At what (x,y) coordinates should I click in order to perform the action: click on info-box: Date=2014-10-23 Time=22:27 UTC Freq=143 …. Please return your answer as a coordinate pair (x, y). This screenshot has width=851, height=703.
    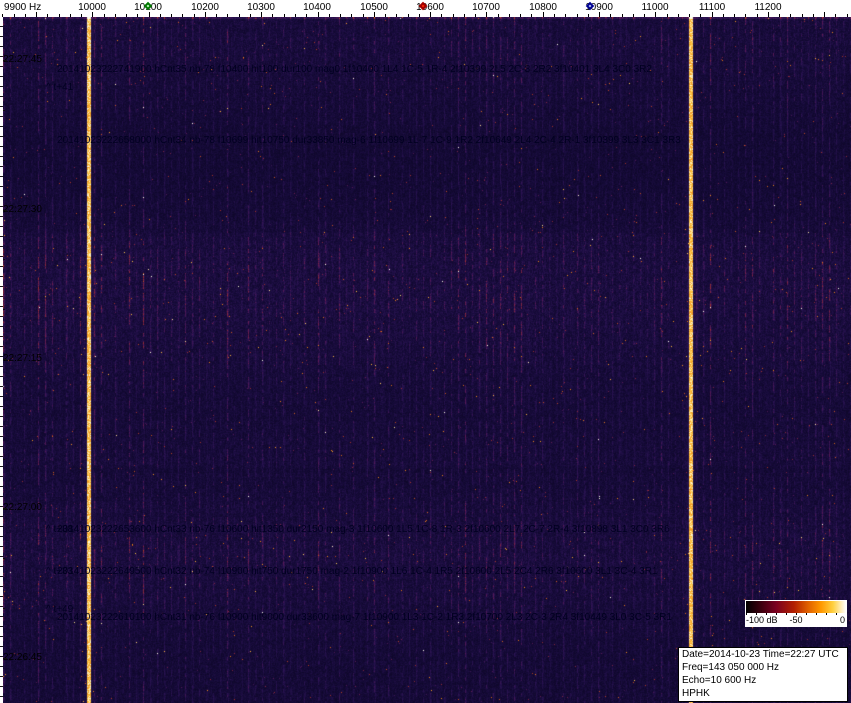
    Looking at the image, I should click on (763, 674).